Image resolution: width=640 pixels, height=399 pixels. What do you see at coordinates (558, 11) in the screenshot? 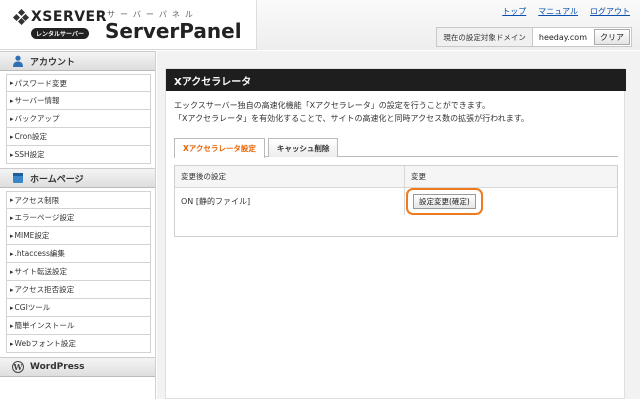
I see `manual-link: マニュアル` at bounding box center [558, 11].